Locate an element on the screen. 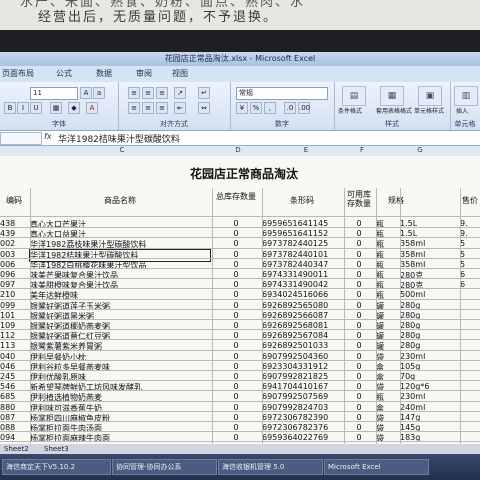  sheet-tabs: Sheet2 Sheet3 is located at coordinates (240, 449).